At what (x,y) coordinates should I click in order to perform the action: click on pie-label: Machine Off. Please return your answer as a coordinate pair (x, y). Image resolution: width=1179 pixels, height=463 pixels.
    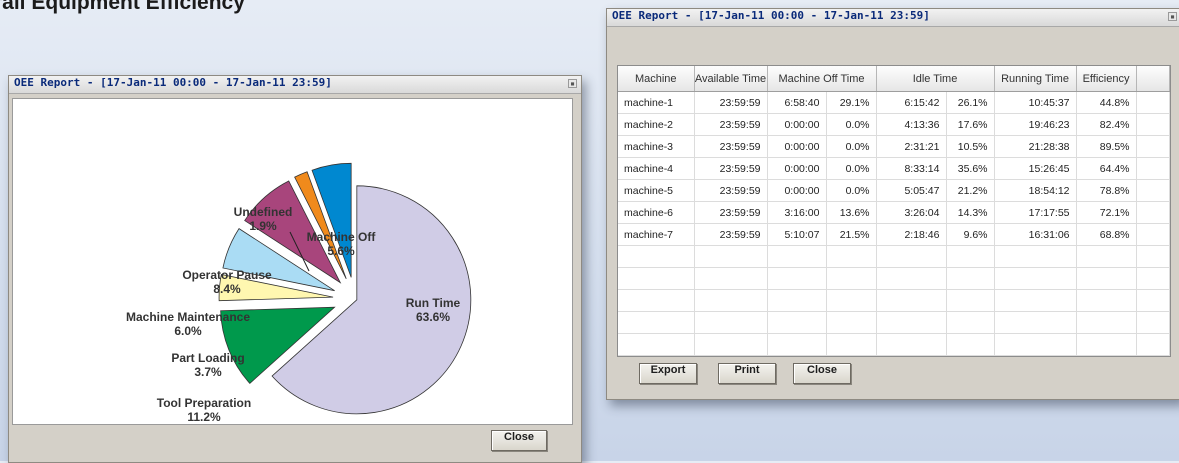
    Looking at the image, I should click on (342, 237).